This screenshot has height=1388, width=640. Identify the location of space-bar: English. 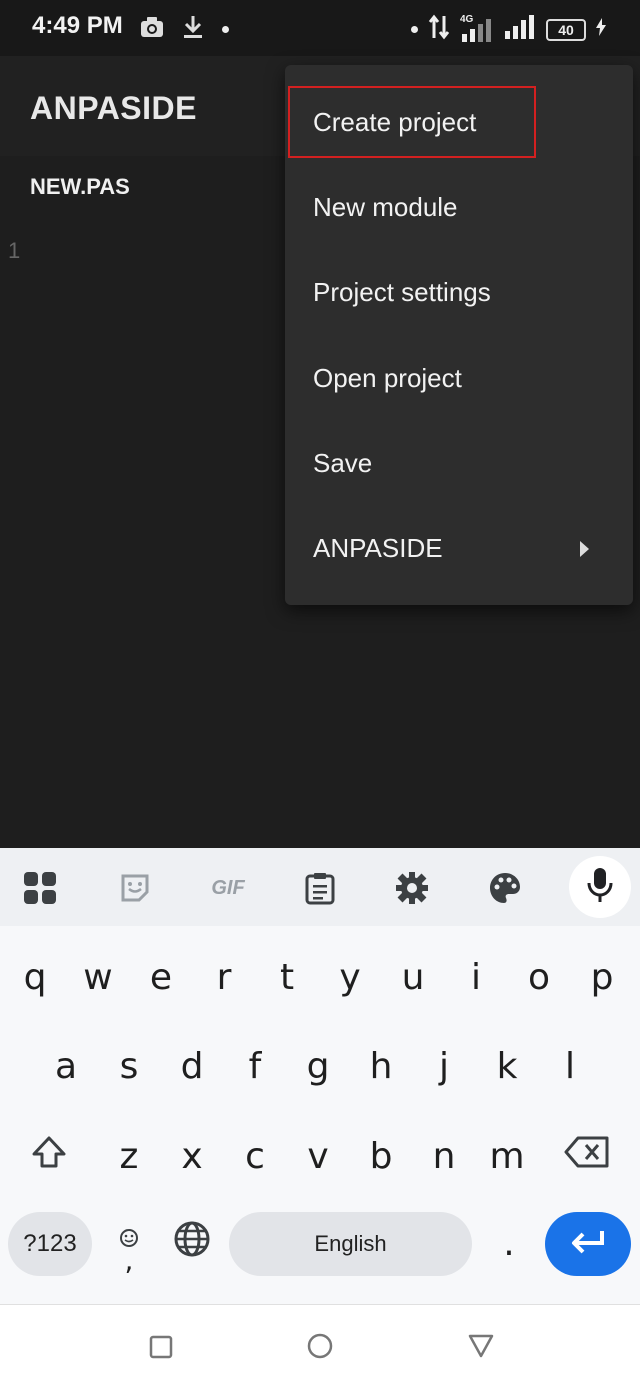
(350, 1244).